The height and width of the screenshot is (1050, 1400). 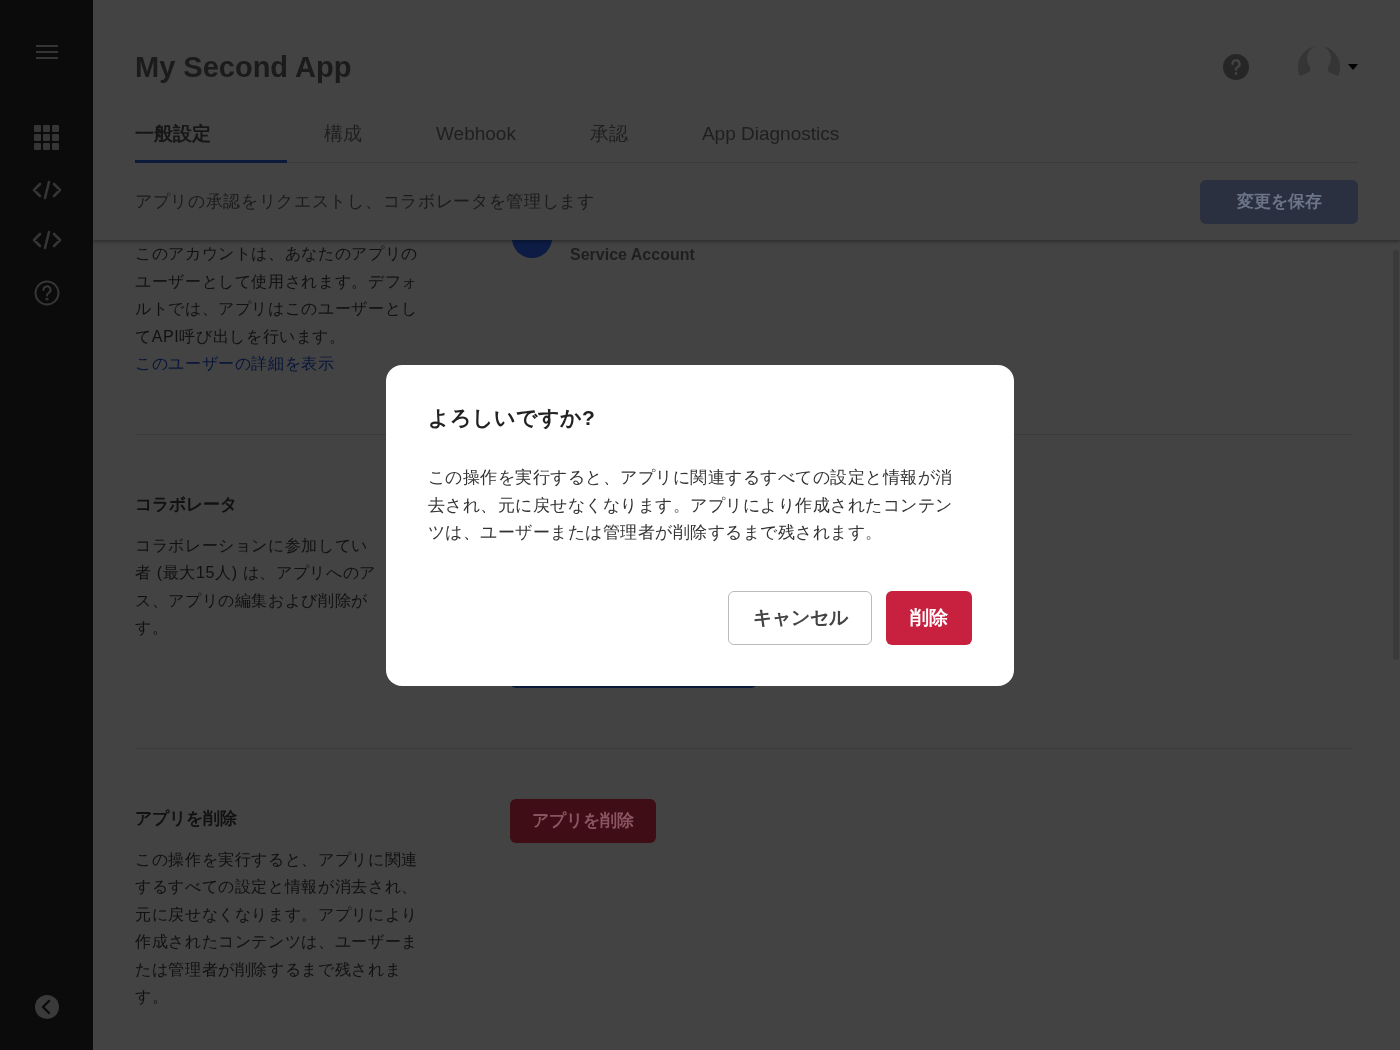 What do you see at coordinates (1353, 67) in the screenshot?
I see `caret-icon` at bounding box center [1353, 67].